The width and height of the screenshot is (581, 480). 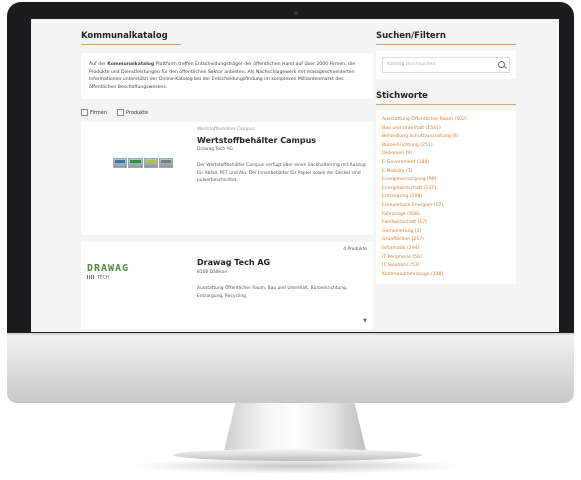 I want to click on tags-heading: Stichworte, so click(x=446, y=98).